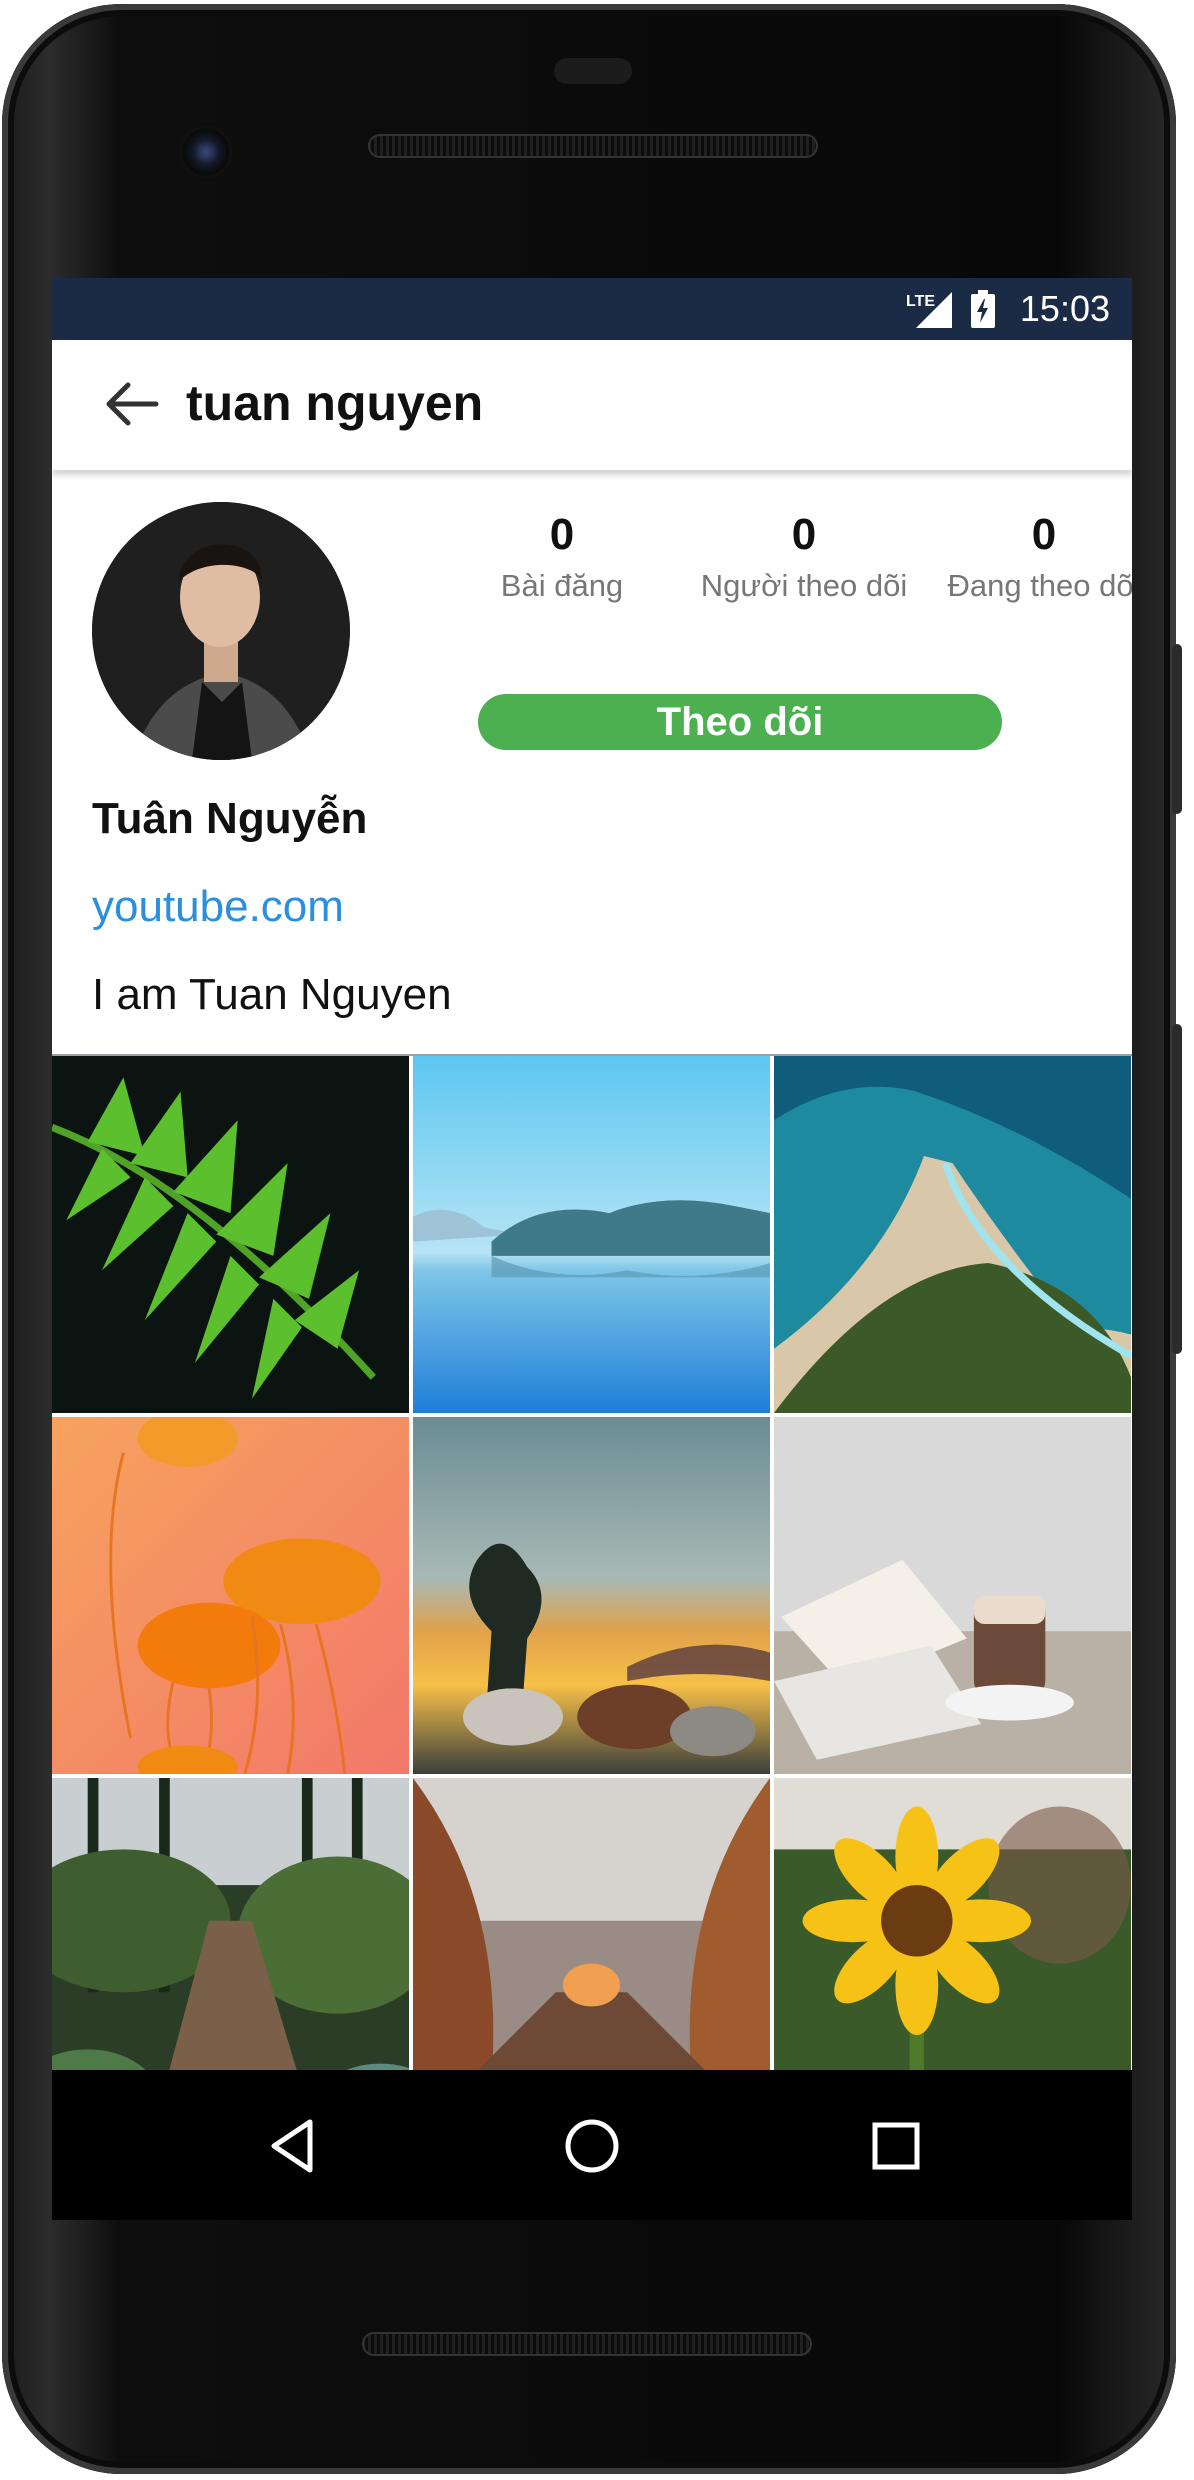 Image resolution: width=1194 pixels, height=2480 pixels. What do you see at coordinates (952, 1234) in the screenshot?
I see `photo-beach` at bounding box center [952, 1234].